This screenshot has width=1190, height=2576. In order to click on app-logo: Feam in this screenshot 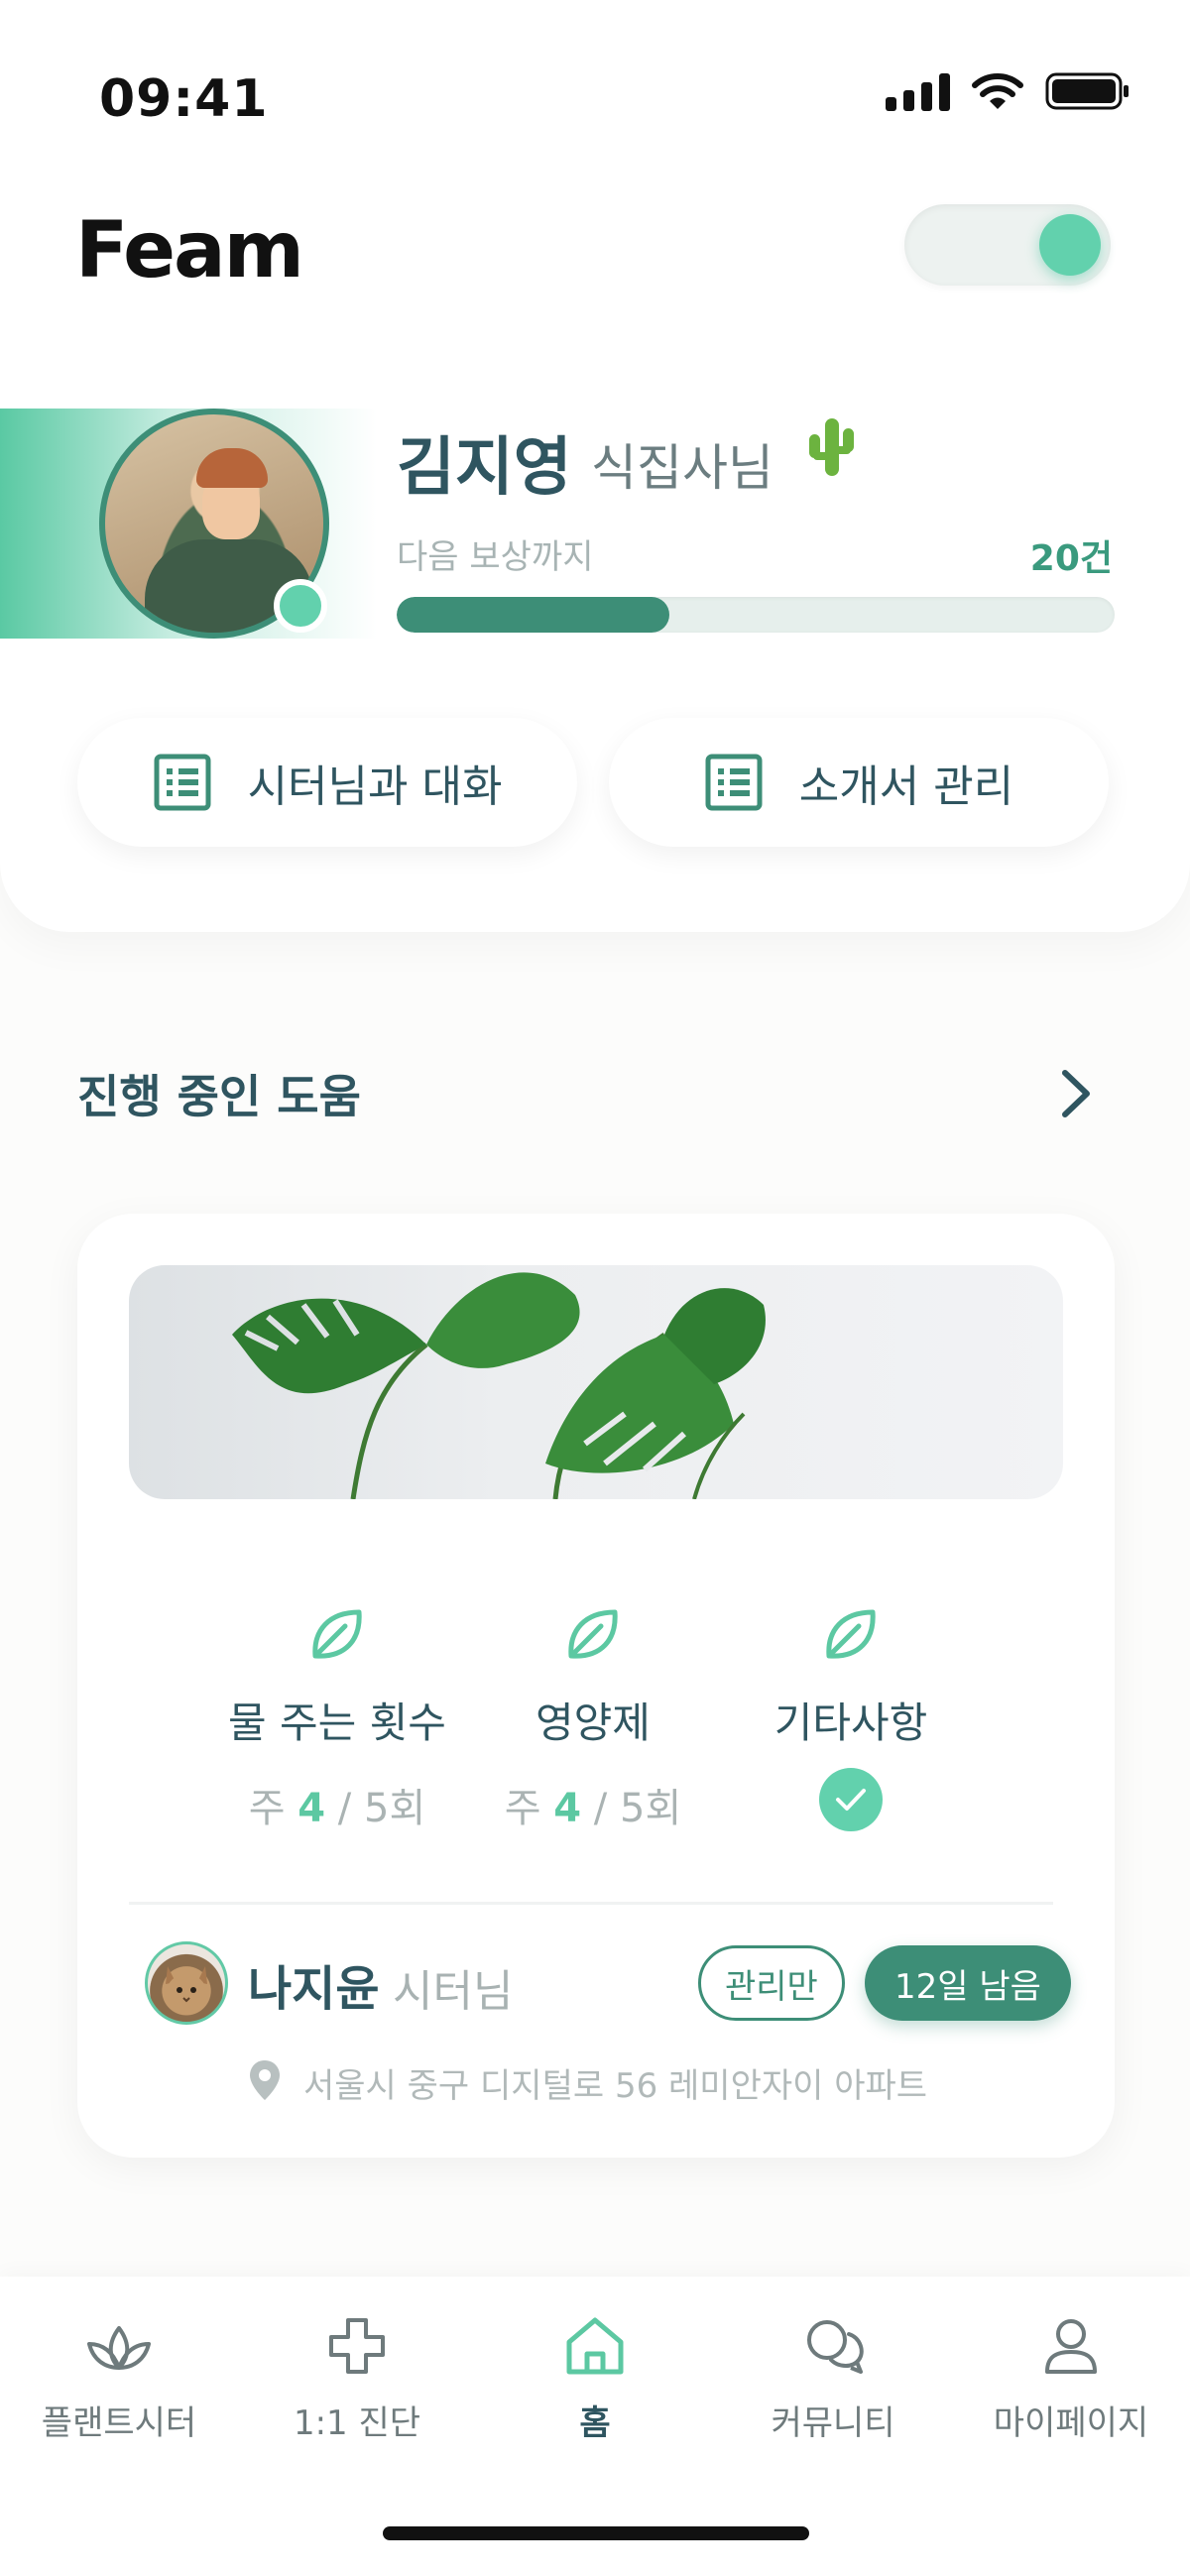, I will do `click(189, 251)`.